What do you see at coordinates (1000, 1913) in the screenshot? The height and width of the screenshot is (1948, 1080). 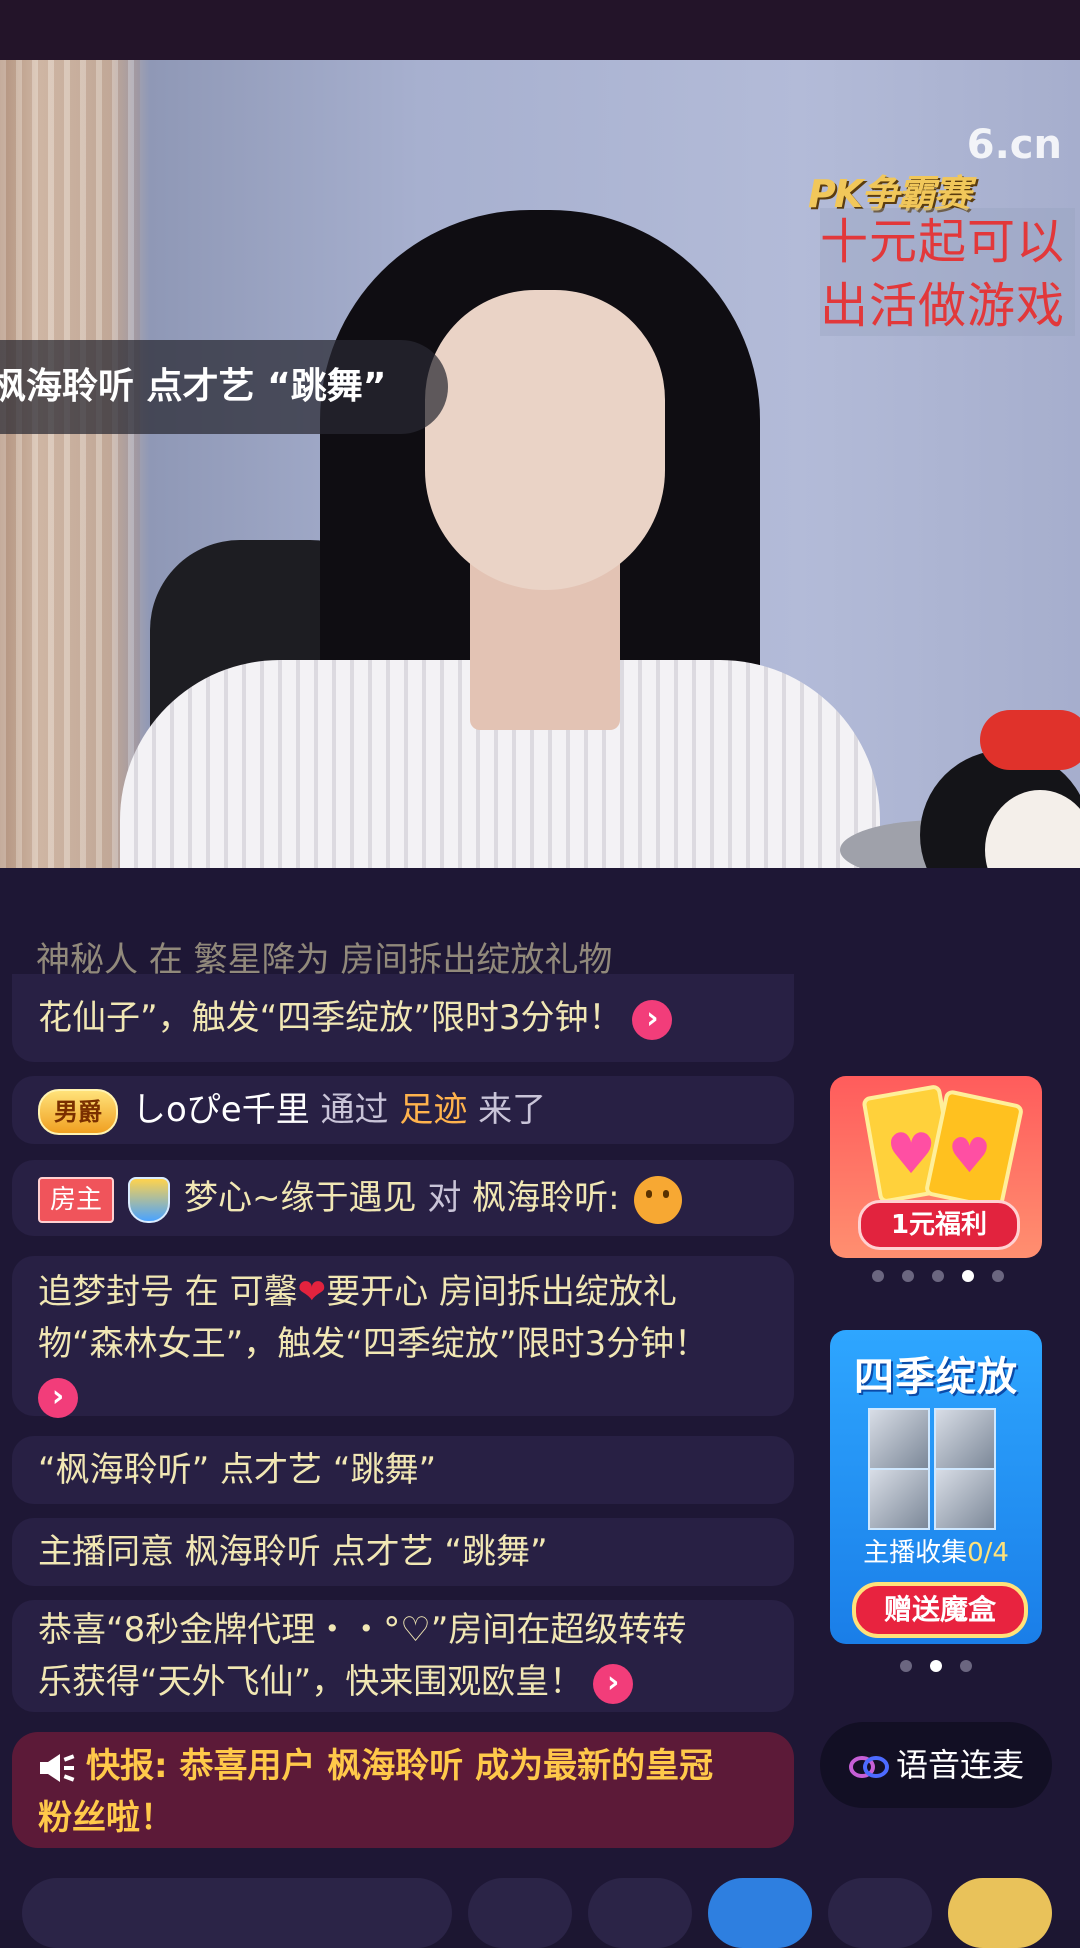 I see `gift-button` at bounding box center [1000, 1913].